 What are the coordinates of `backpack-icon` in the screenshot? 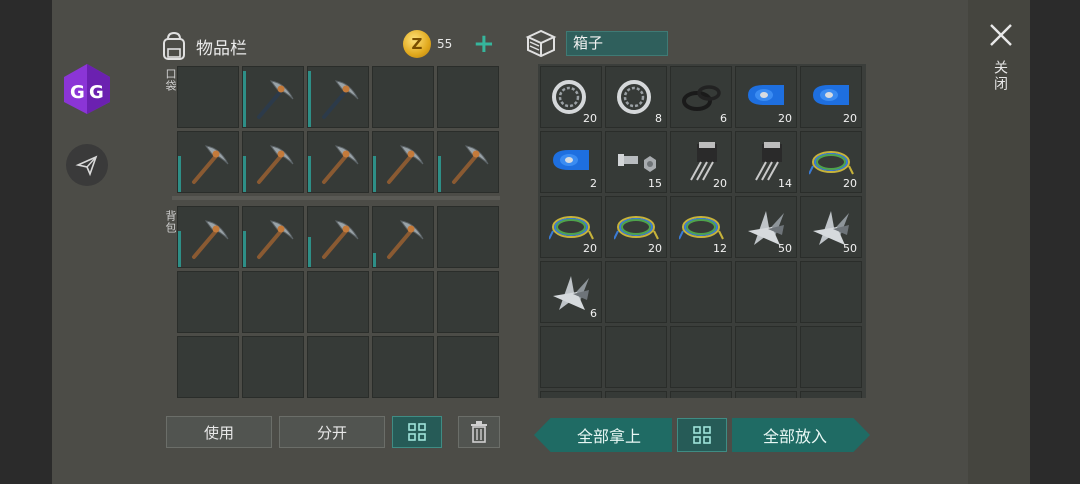 It's located at (174, 45).